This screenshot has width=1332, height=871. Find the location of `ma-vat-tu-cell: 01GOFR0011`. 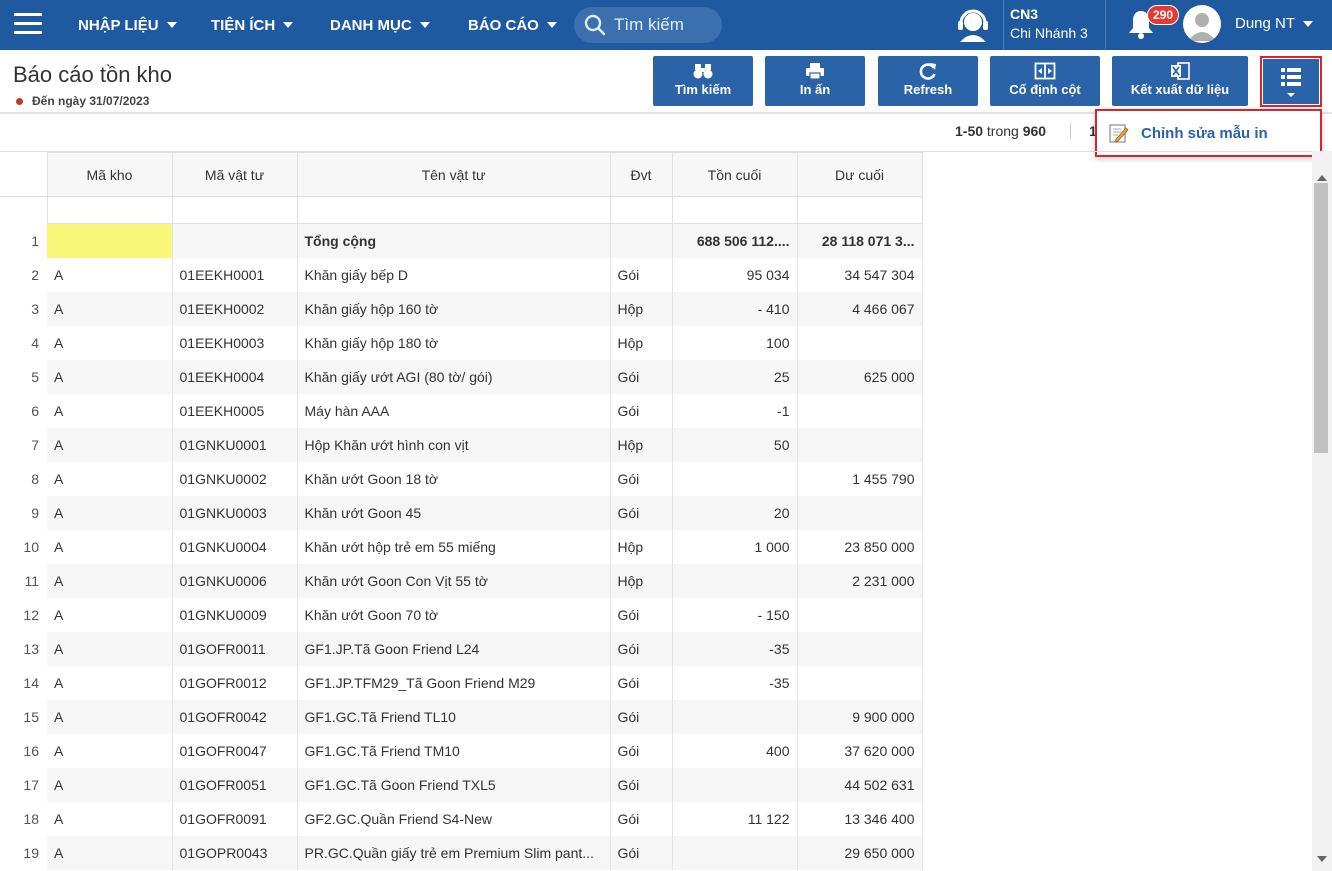

ma-vat-tu-cell: 01GOFR0011 is located at coordinates (235, 648).